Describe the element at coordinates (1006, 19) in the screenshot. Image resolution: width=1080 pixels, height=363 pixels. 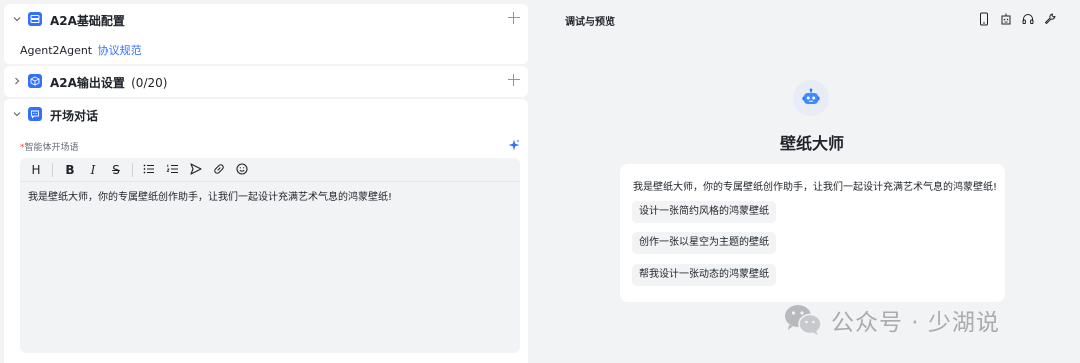
I see `robot-settings-icon` at that location.